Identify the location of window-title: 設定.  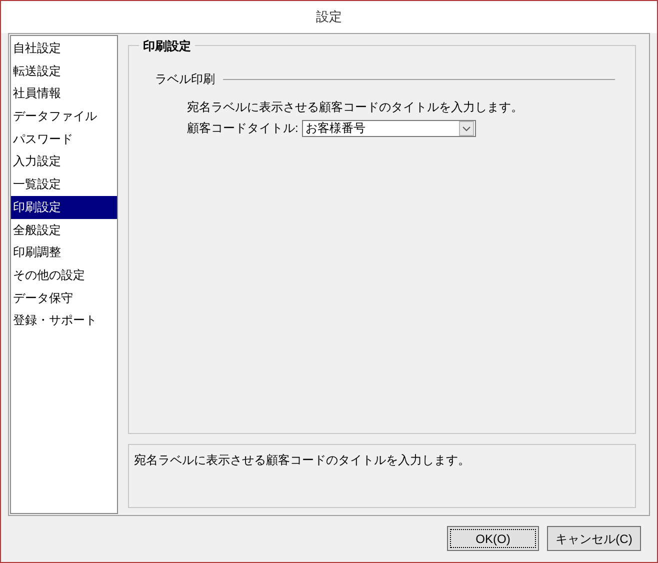
(329, 17).